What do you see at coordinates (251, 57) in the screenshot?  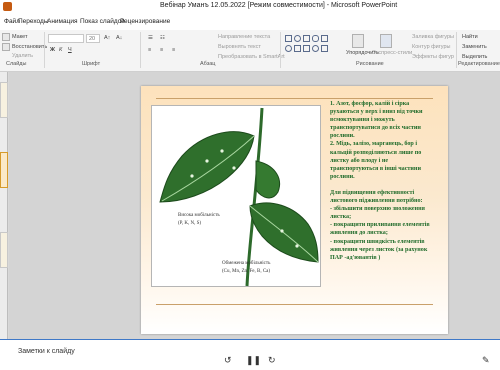 I see `smartart-button: Преобразовать в SmartArt` at bounding box center [251, 57].